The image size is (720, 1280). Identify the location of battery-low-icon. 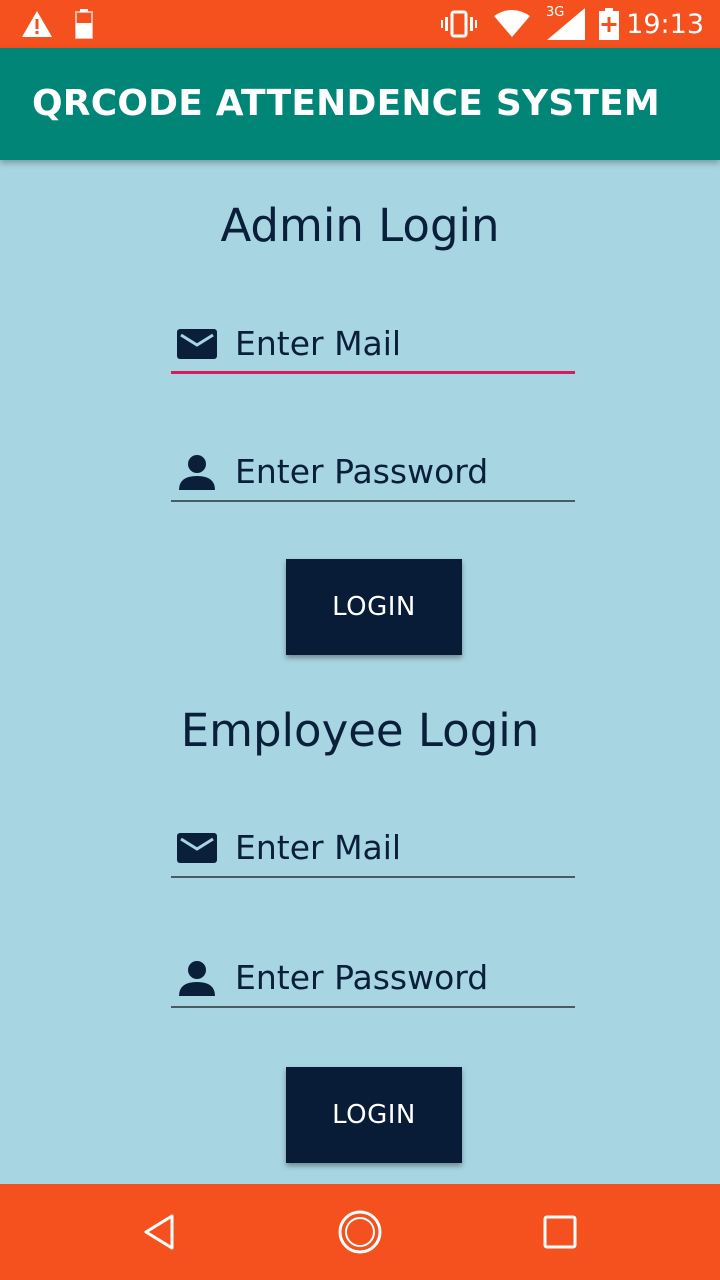
(84, 24).